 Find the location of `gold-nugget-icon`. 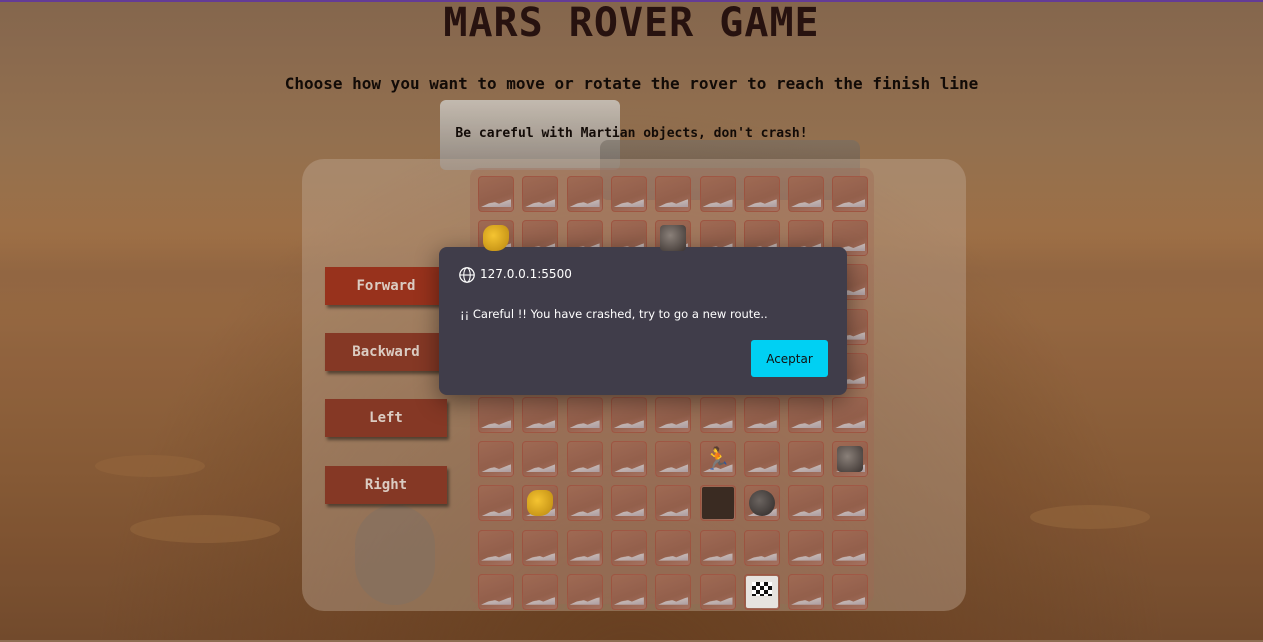

gold-nugget-icon is located at coordinates (496, 238).